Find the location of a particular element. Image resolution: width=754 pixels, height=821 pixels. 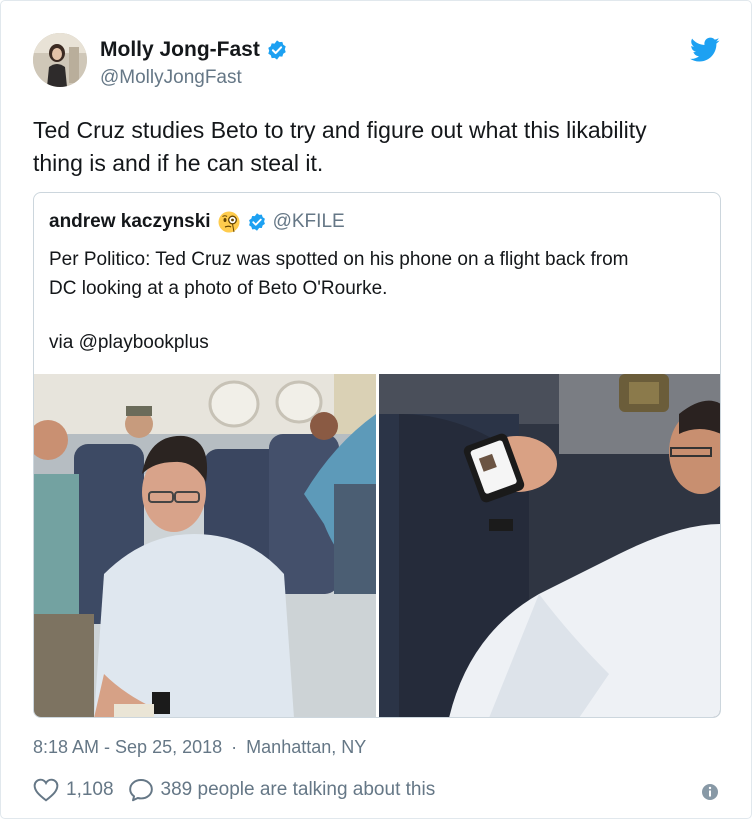

quoted-author-row: andrew kaczynski @KFILE is located at coordinates (197, 222).